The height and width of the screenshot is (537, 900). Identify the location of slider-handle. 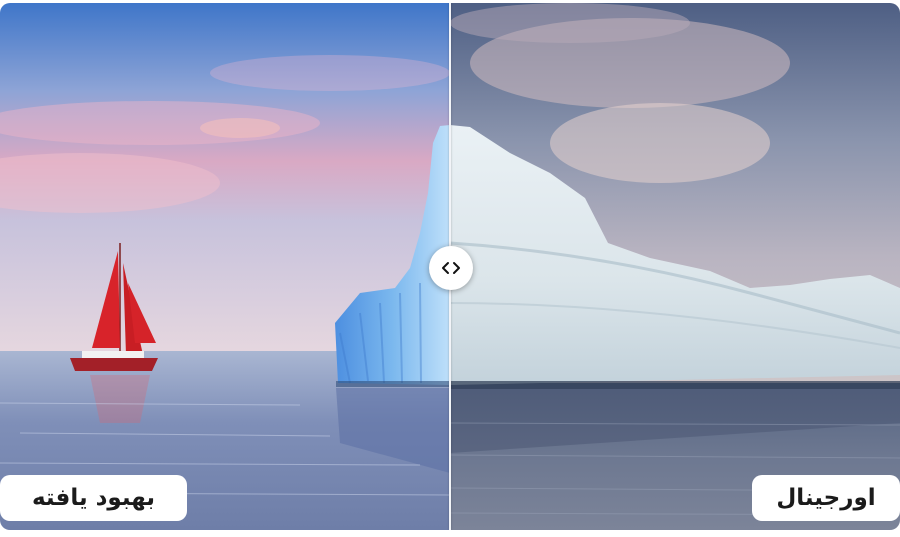
(451, 268).